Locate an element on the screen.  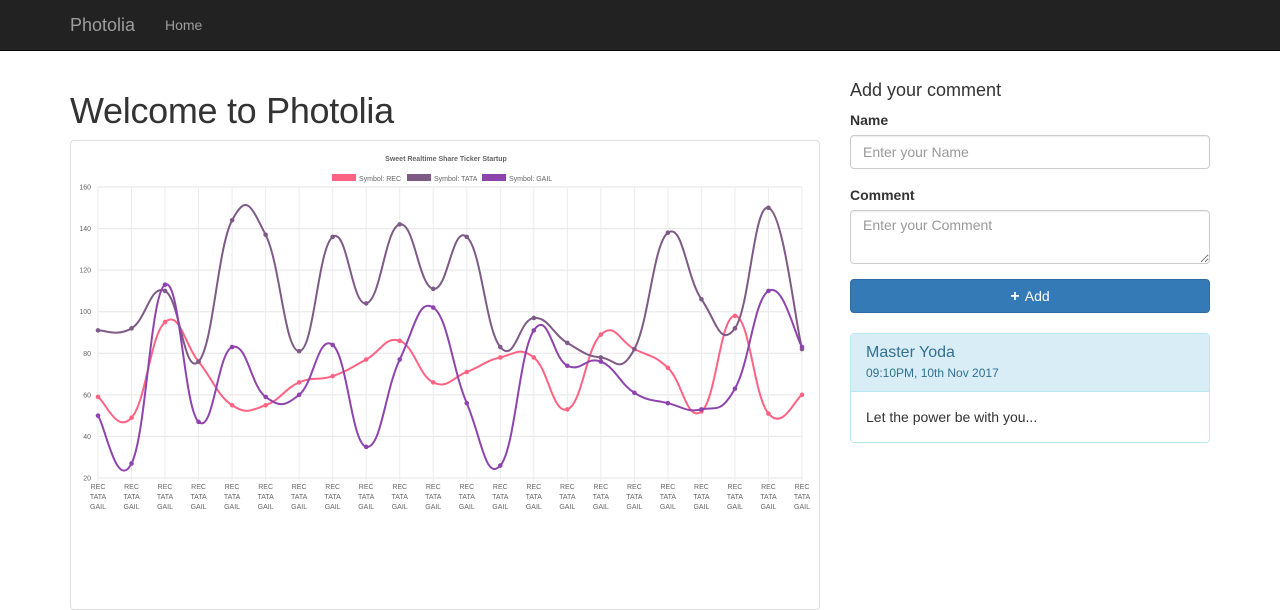
series-line is located at coordinates (450, 369).